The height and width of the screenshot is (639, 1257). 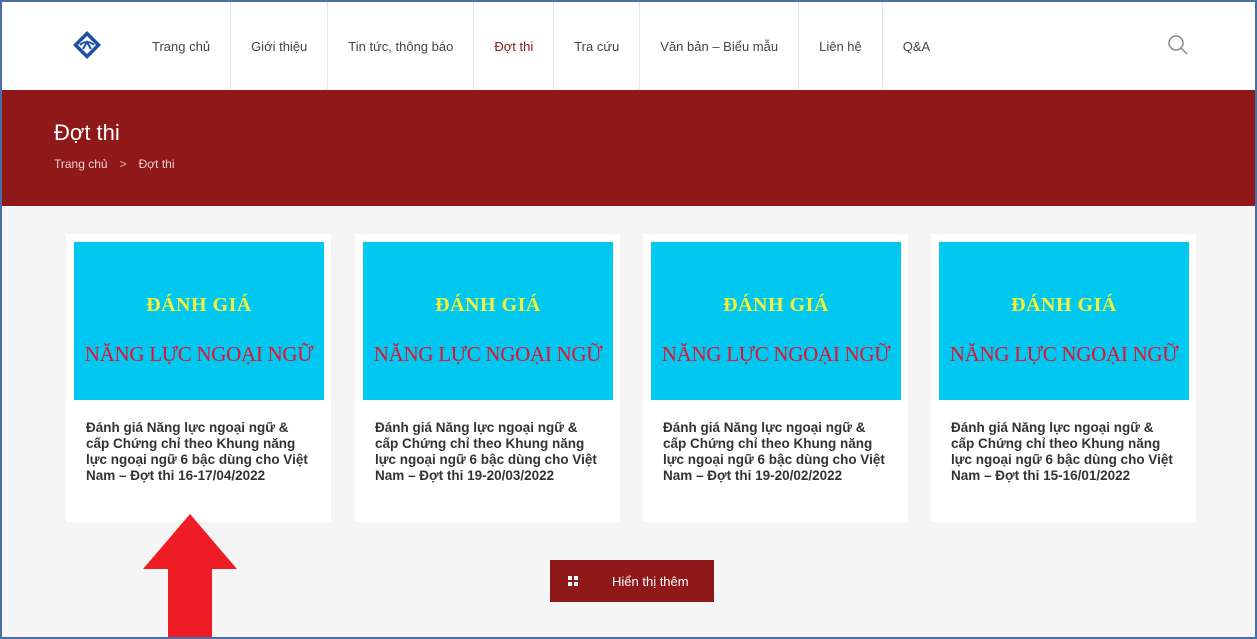 What do you see at coordinates (573, 581) in the screenshot?
I see `grid-icon` at bounding box center [573, 581].